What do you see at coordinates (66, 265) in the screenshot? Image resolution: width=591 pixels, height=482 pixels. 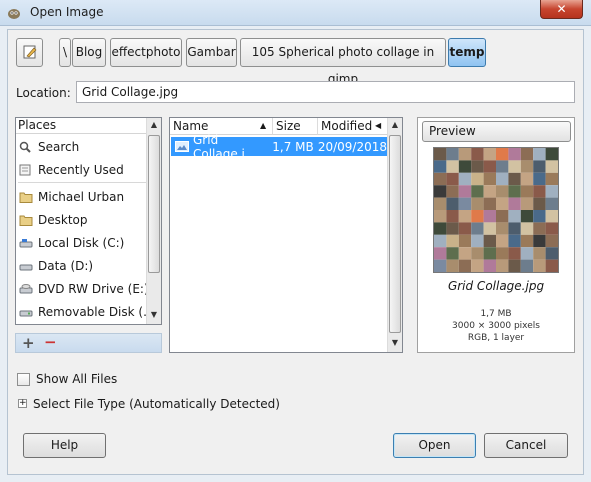 I see `place-label: Data (D:)` at bounding box center [66, 265].